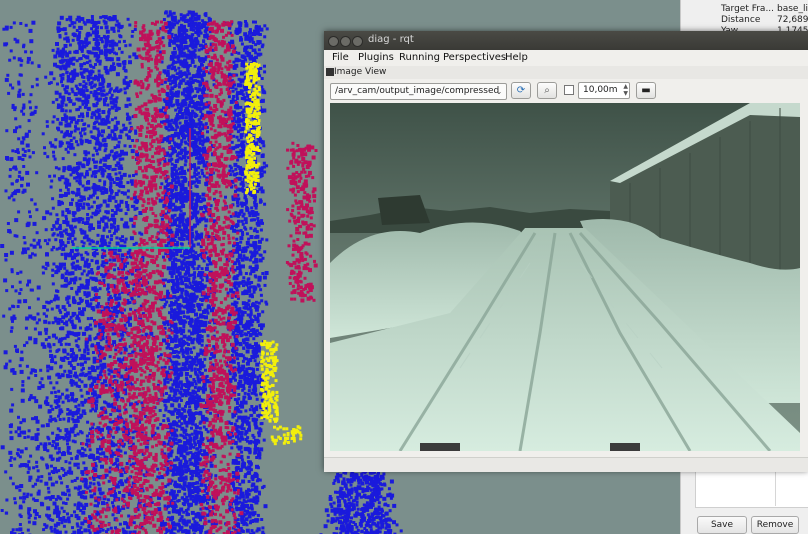  I want to click on maximize-icon, so click(357, 41).